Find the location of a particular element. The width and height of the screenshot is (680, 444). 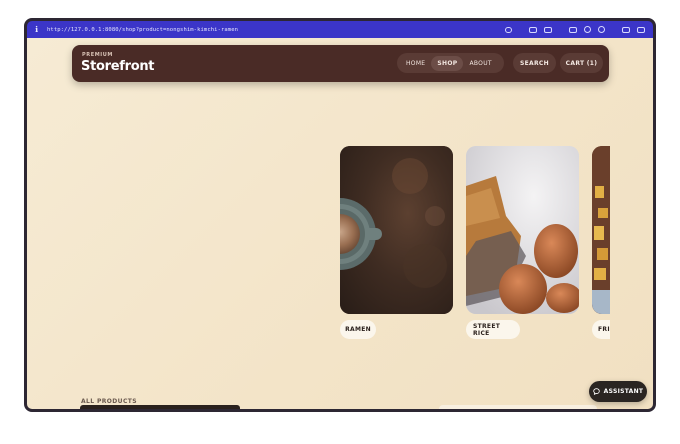

nav-about: ABOUT is located at coordinates (480, 63).